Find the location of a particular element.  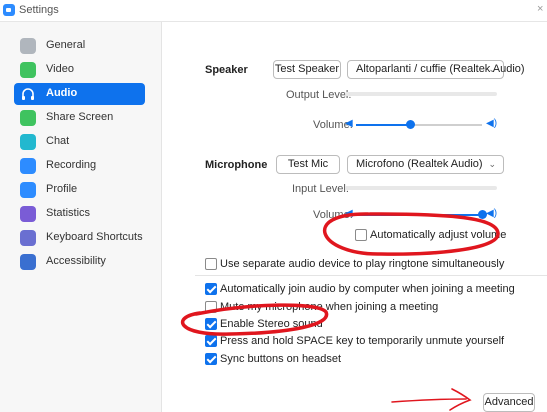

space-unmute-checkbox is located at coordinates (211, 341).